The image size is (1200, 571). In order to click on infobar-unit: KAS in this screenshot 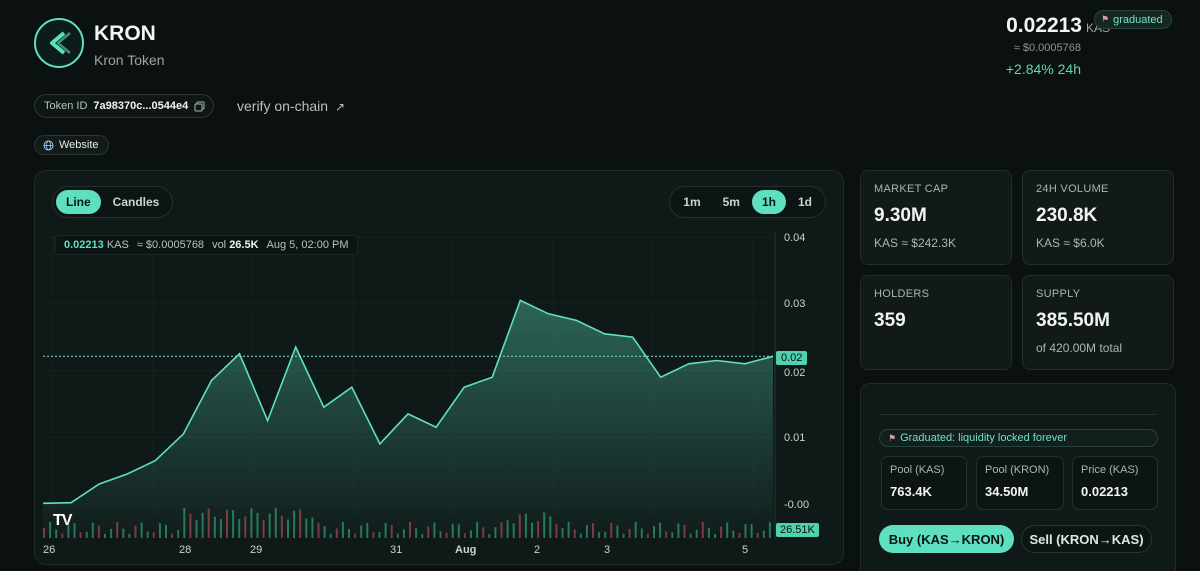, I will do `click(117, 245)`.